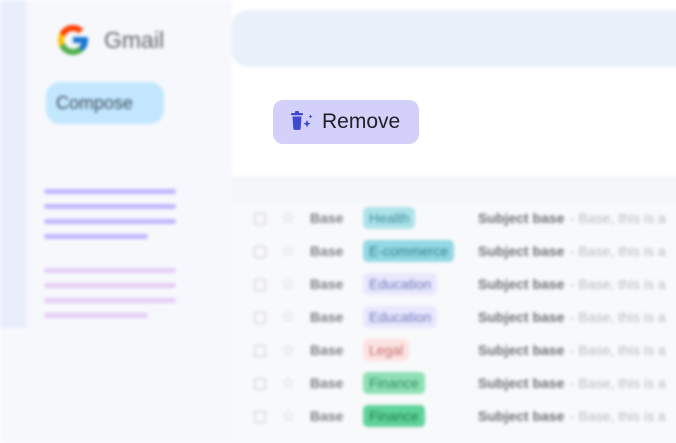 The height and width of the screenshot is (443, 676). What do you see at coordinates (13, 385) in the screenshot?
I see `sidebar-bottom` at bounding box center [13, 385].